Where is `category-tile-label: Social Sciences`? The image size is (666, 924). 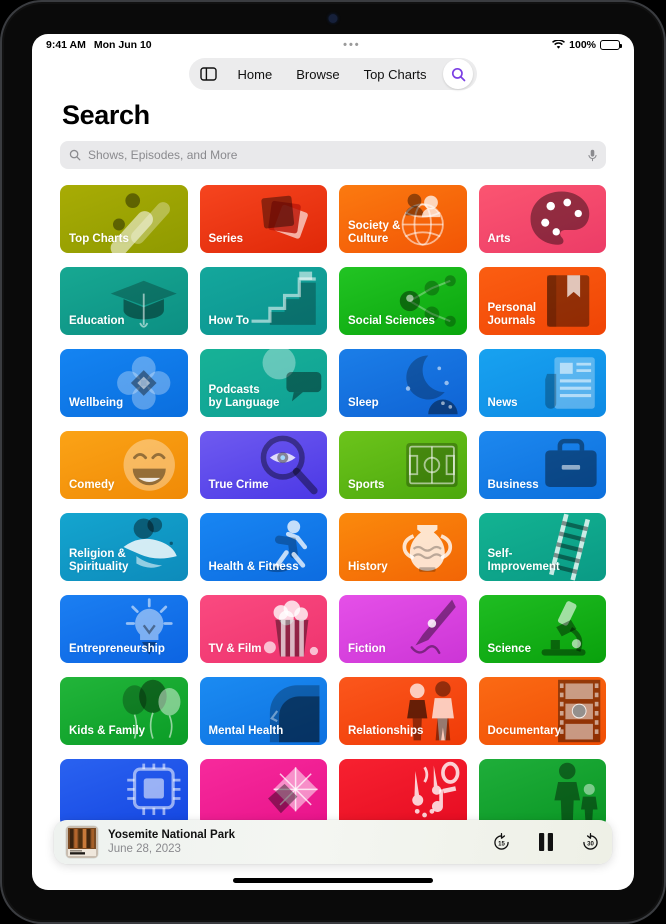 category-tile-label: Social Sciences is located at coordinates (391, 321).